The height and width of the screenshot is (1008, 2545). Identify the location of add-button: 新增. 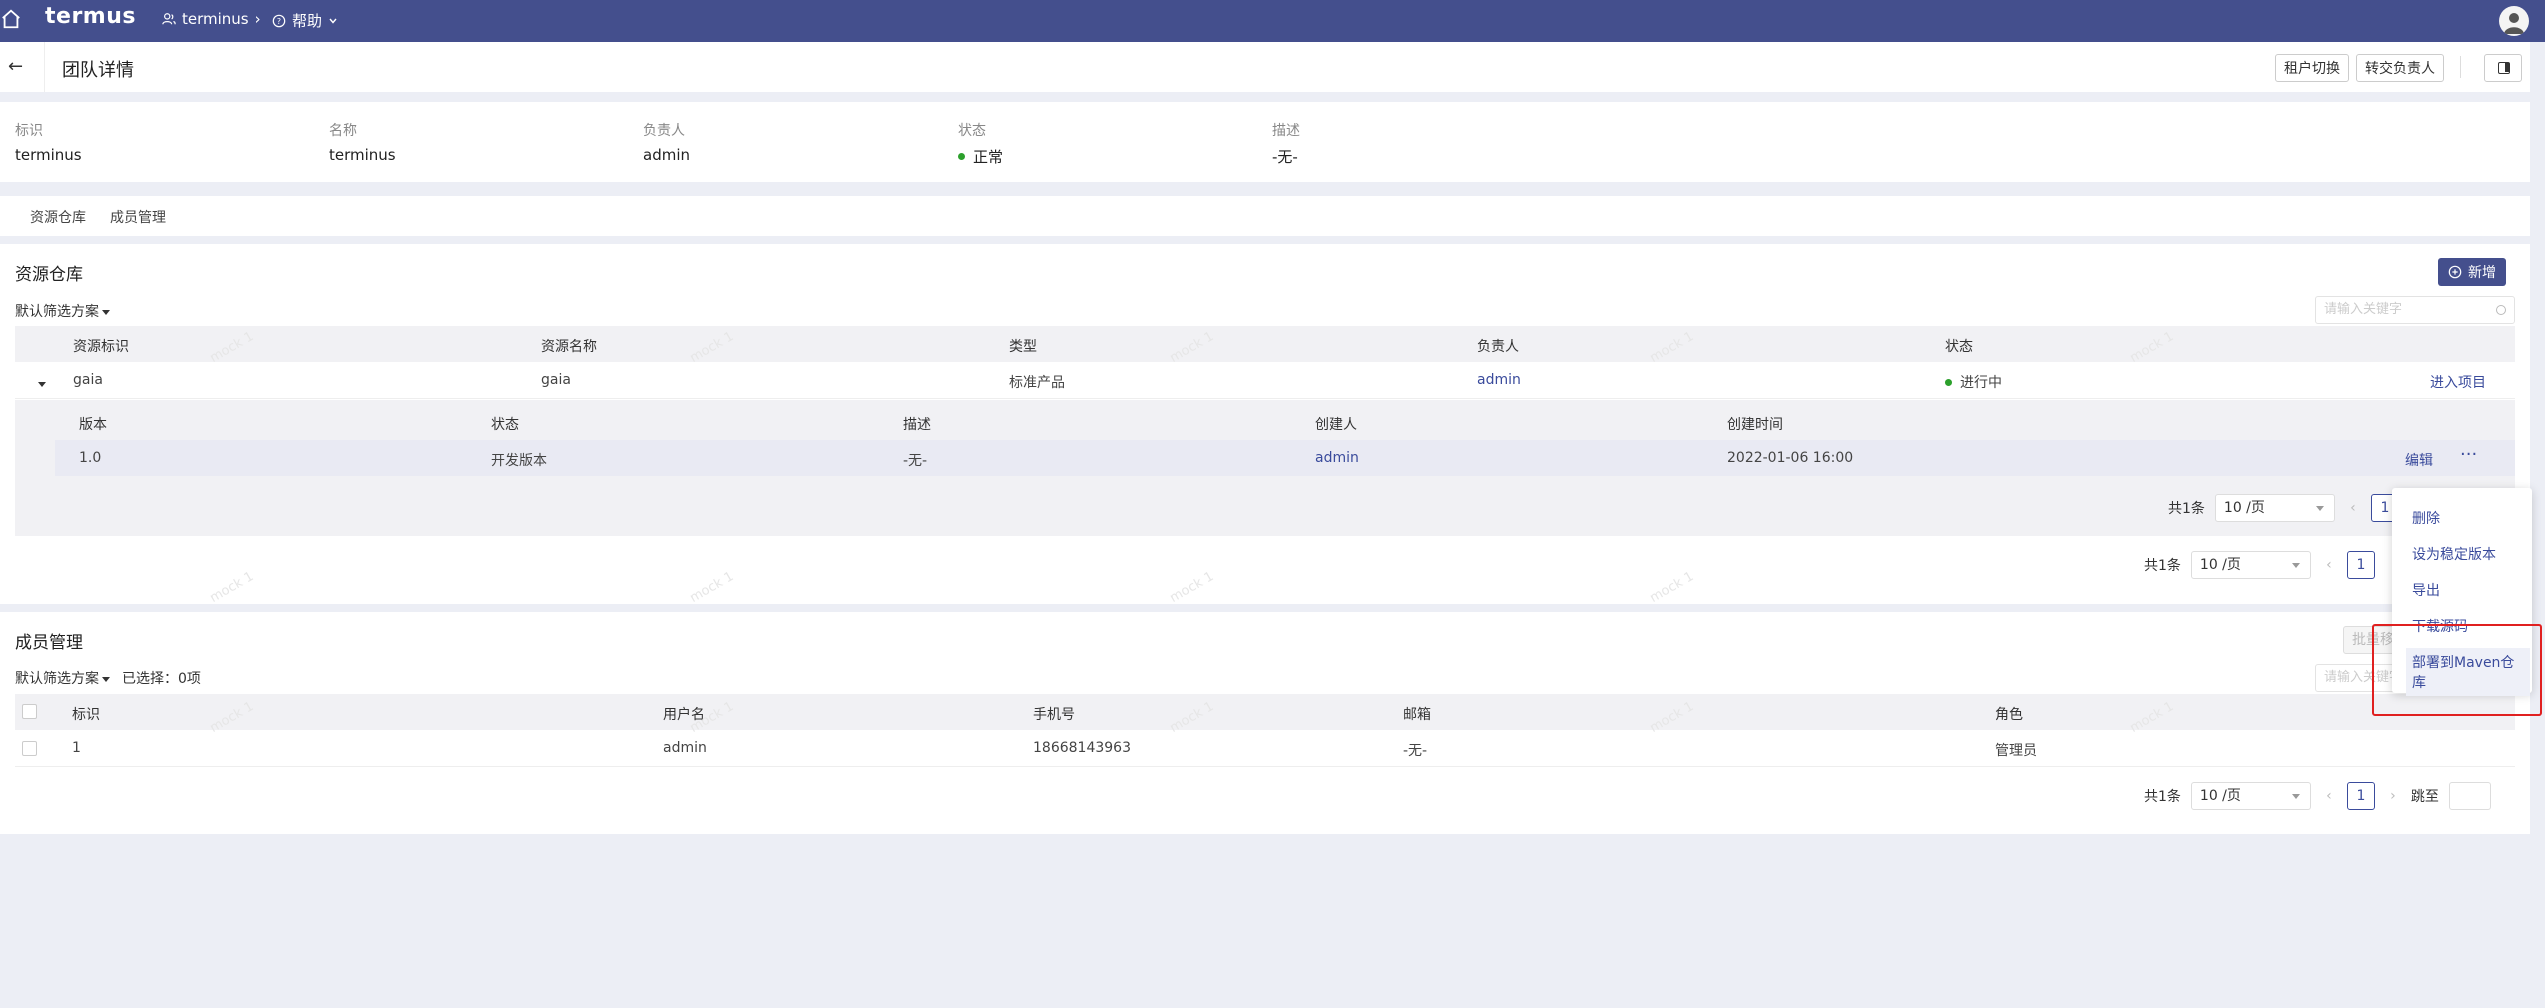
(2472, 272).